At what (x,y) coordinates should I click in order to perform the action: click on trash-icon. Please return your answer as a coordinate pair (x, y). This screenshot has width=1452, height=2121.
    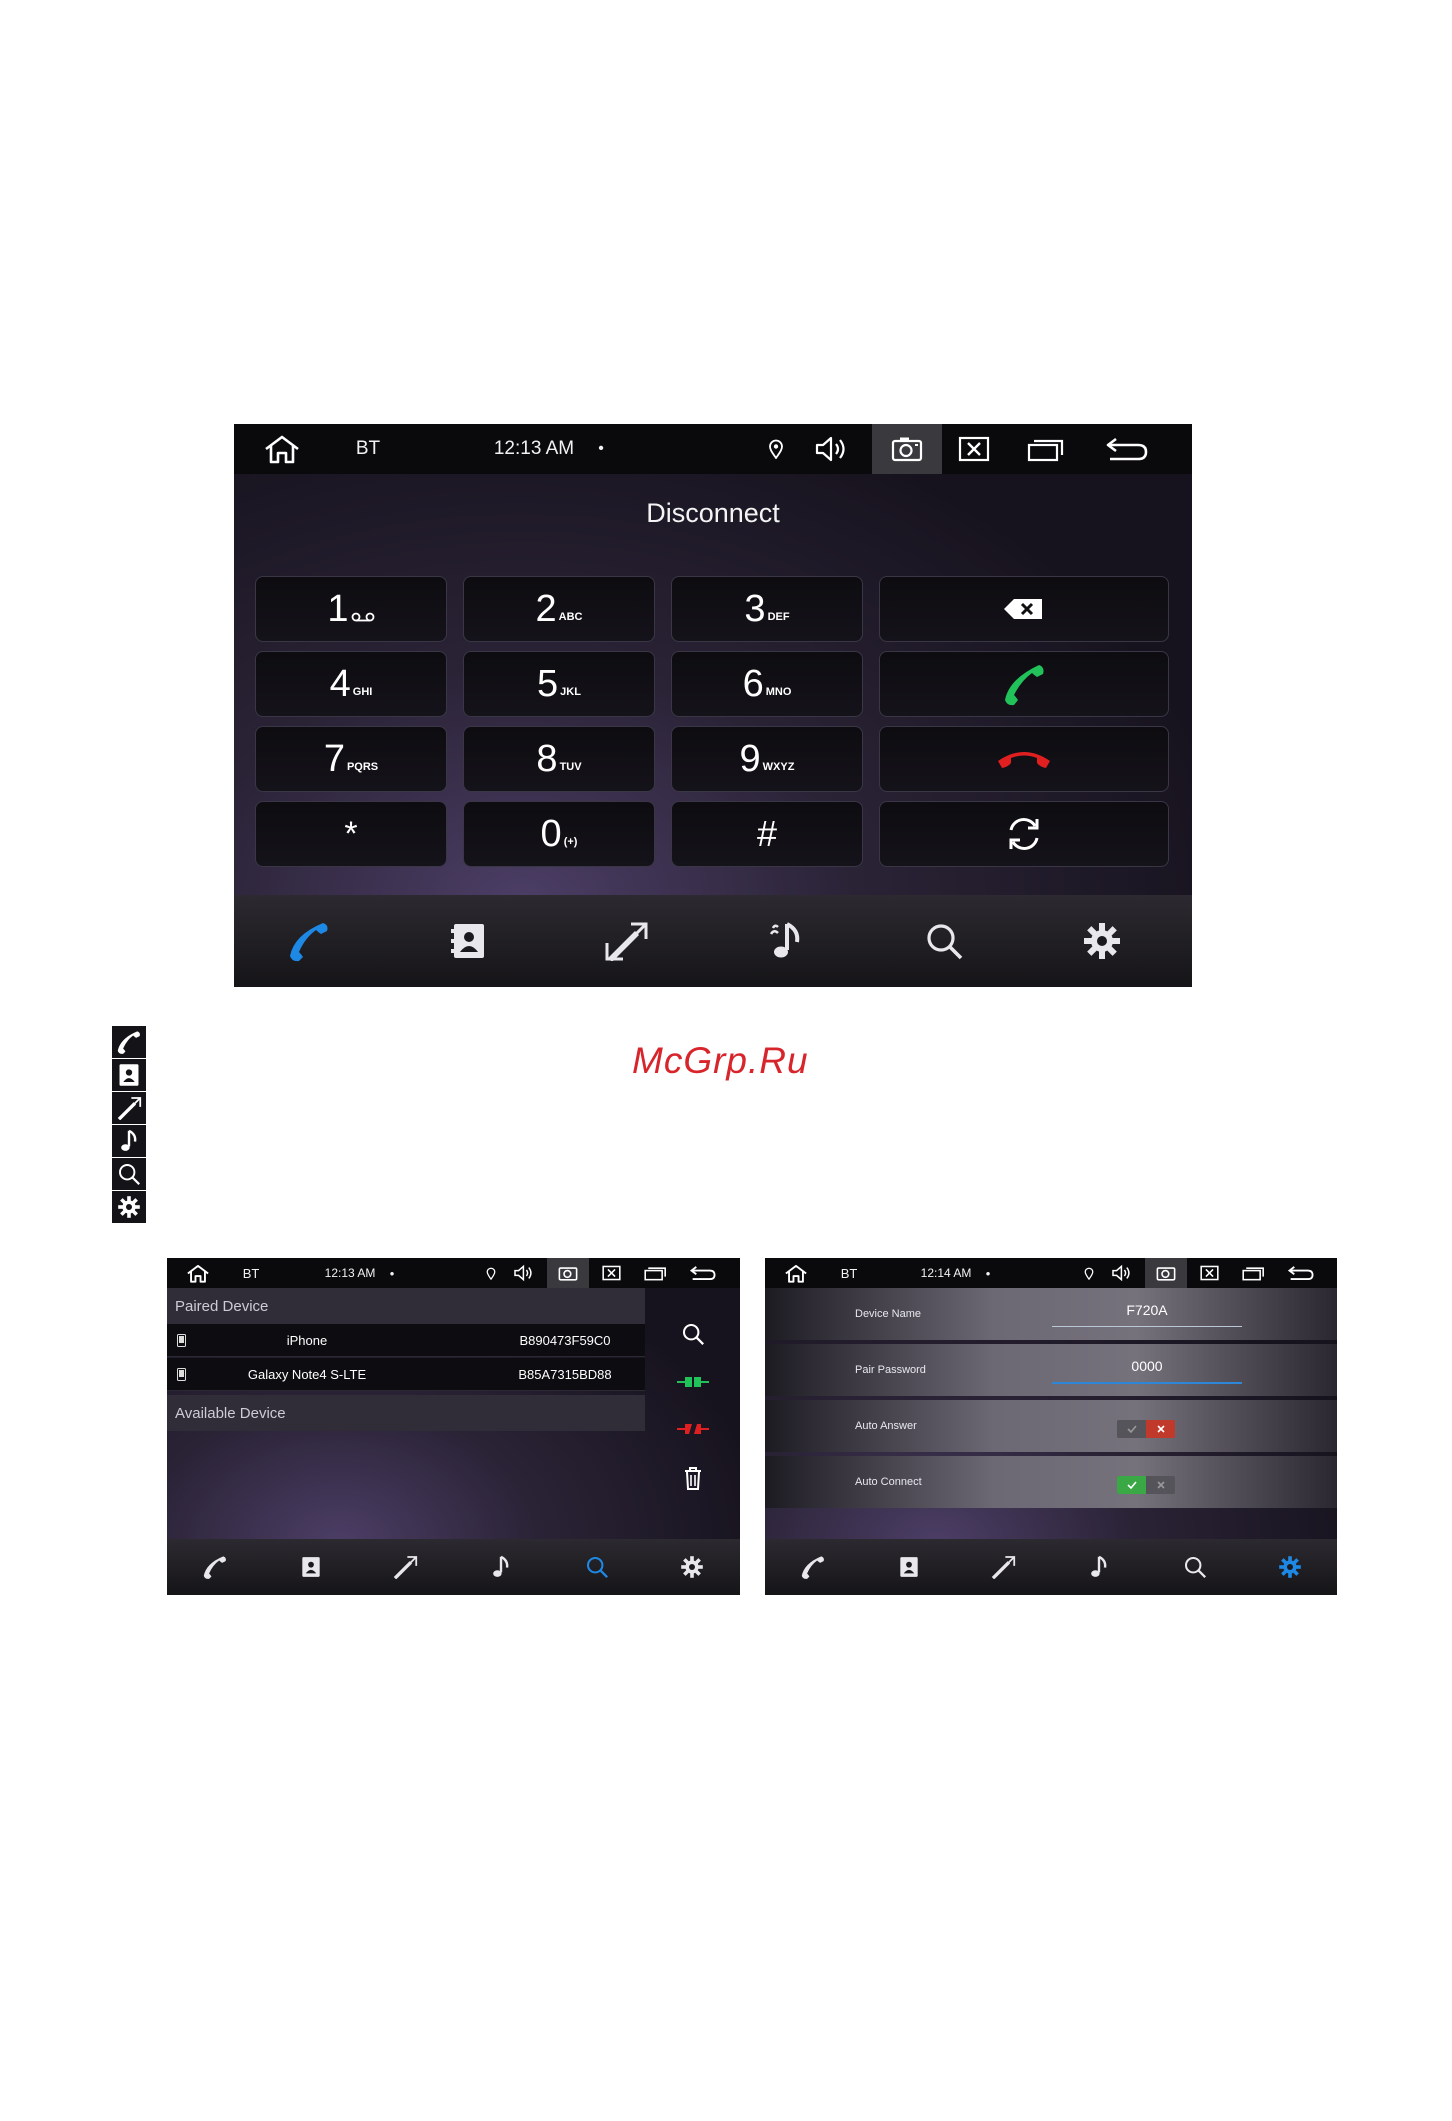
    Looking at the image, I should click on (692, 1478).